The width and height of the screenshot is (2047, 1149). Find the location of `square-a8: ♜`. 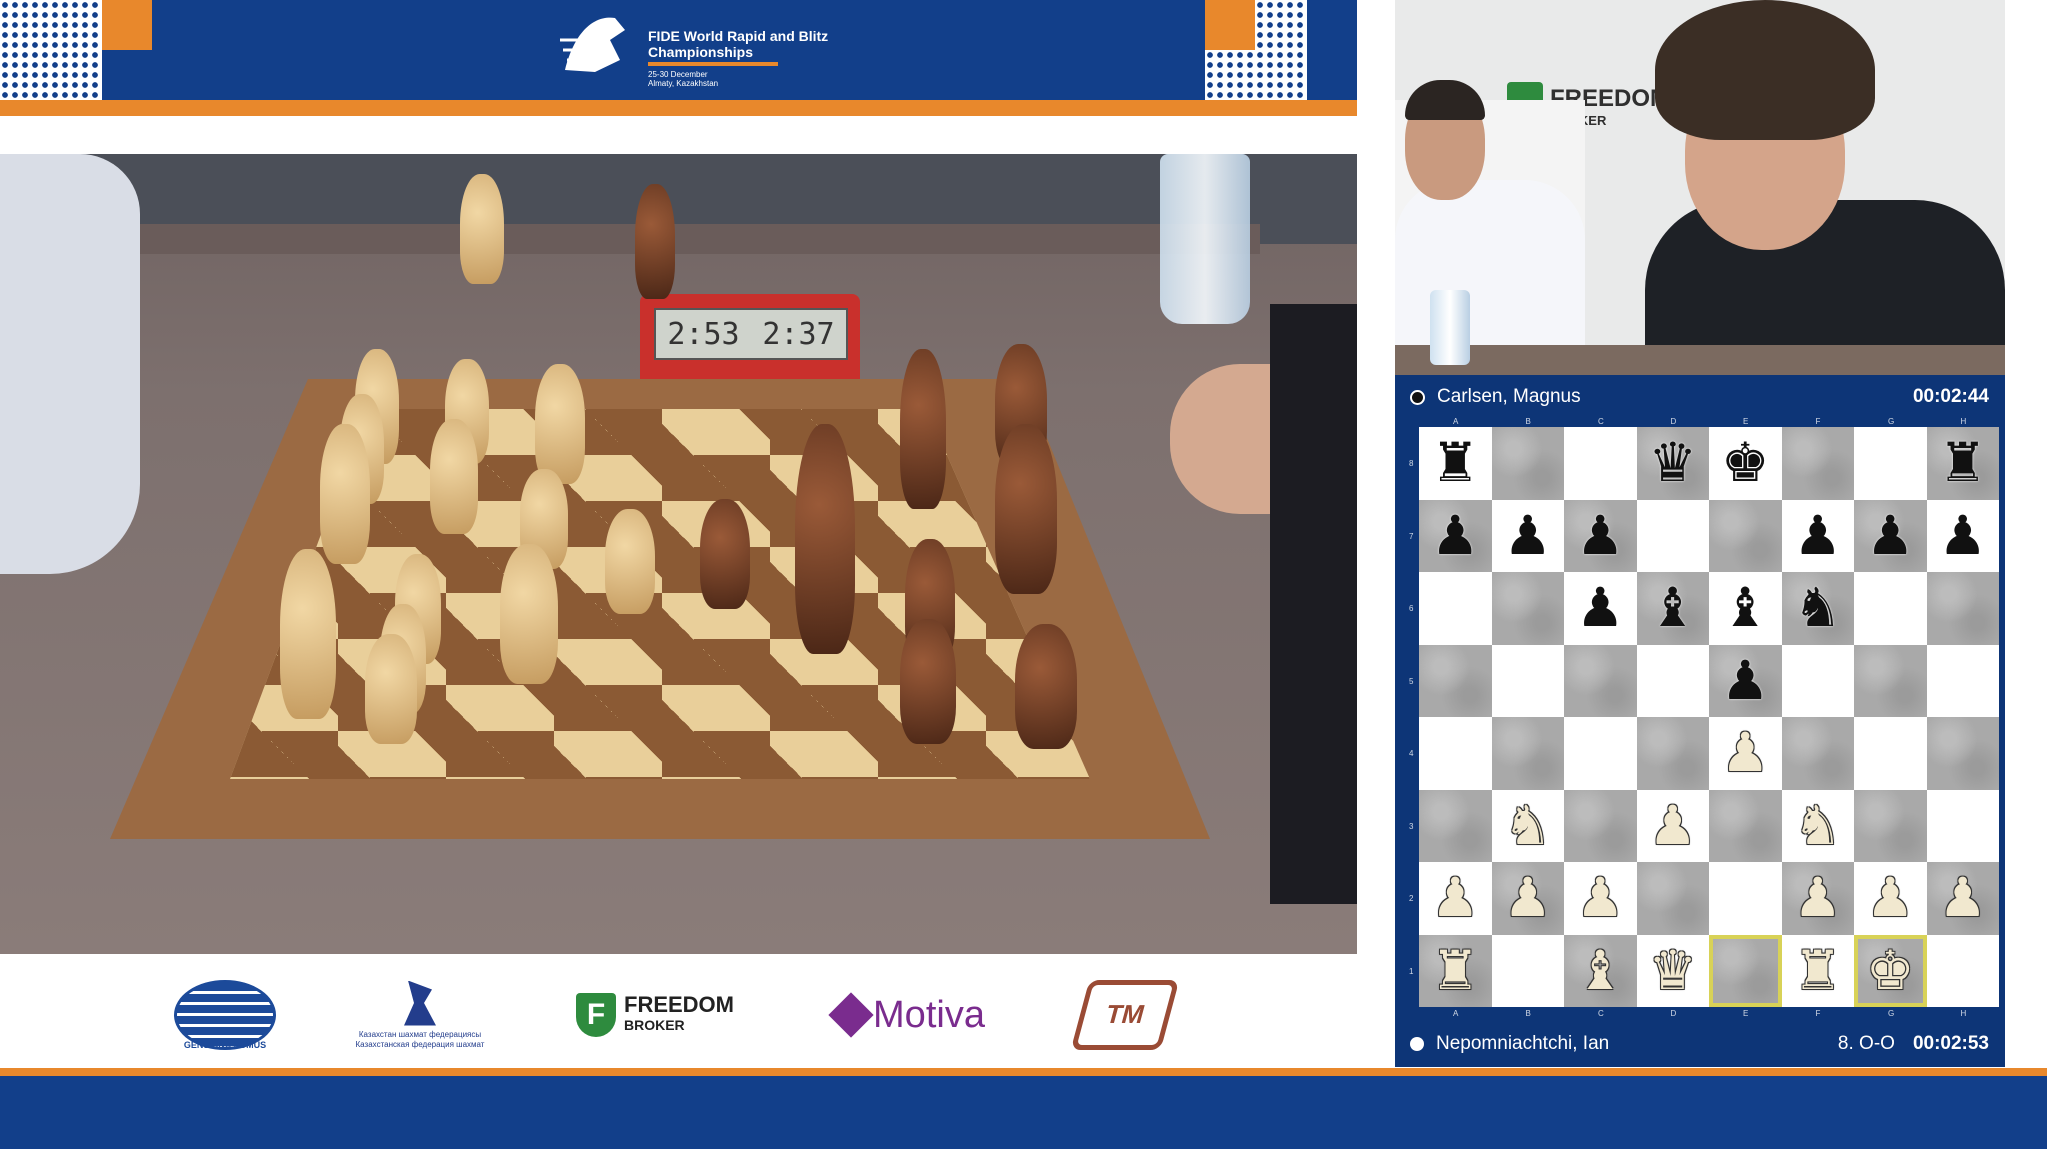

square-a8: ♜ is located at coordinates (1455, 463).